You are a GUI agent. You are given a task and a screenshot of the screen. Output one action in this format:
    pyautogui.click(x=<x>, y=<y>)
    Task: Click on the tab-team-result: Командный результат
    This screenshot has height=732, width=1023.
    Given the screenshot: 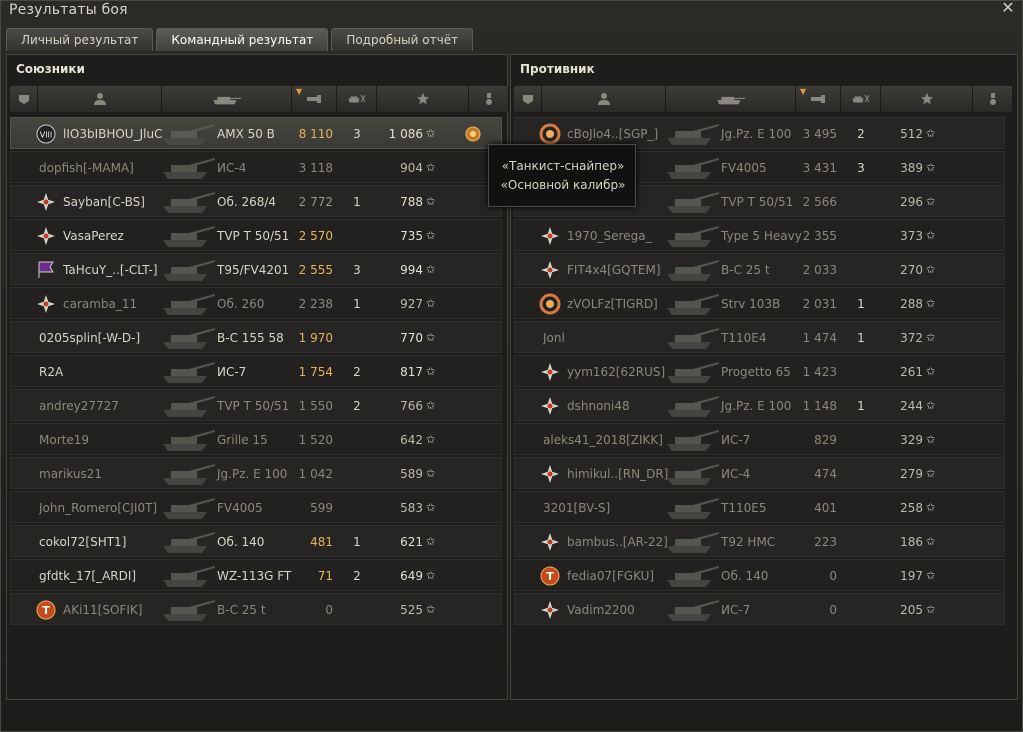 What is the action you would take?
    pyautogui.click(x=242, y=39)
    